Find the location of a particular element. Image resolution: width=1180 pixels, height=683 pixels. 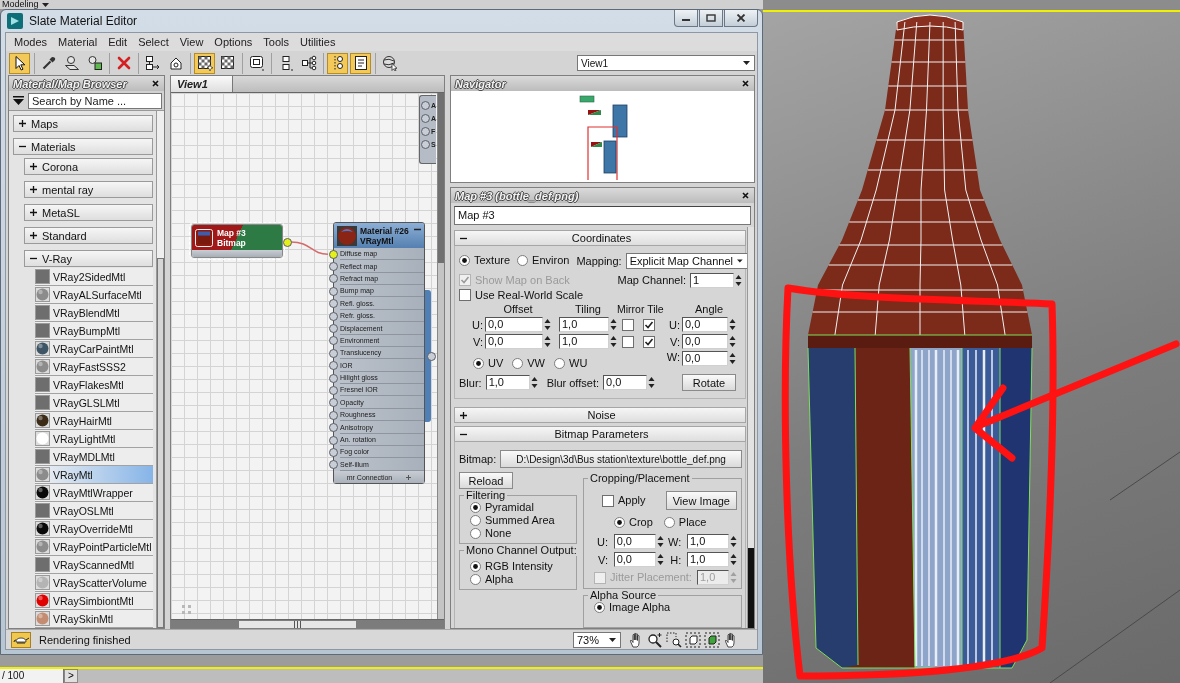

list-item: VRayFlakesMtl is located at coordinates (94, 385).